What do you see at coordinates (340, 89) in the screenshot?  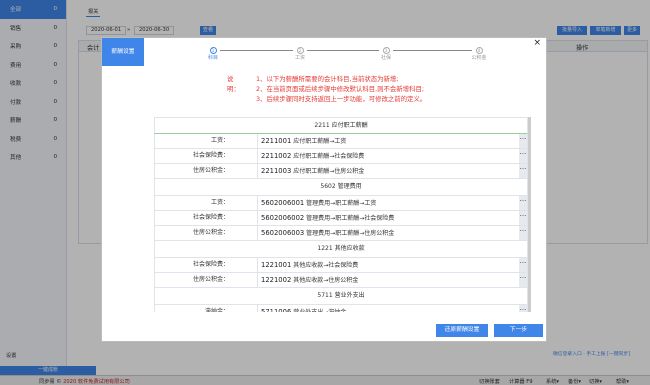 I see `note-line: 2、在当前页面或后续步骤中修改默认科目,则不会新增科目;` at bounding box center [340, 89].